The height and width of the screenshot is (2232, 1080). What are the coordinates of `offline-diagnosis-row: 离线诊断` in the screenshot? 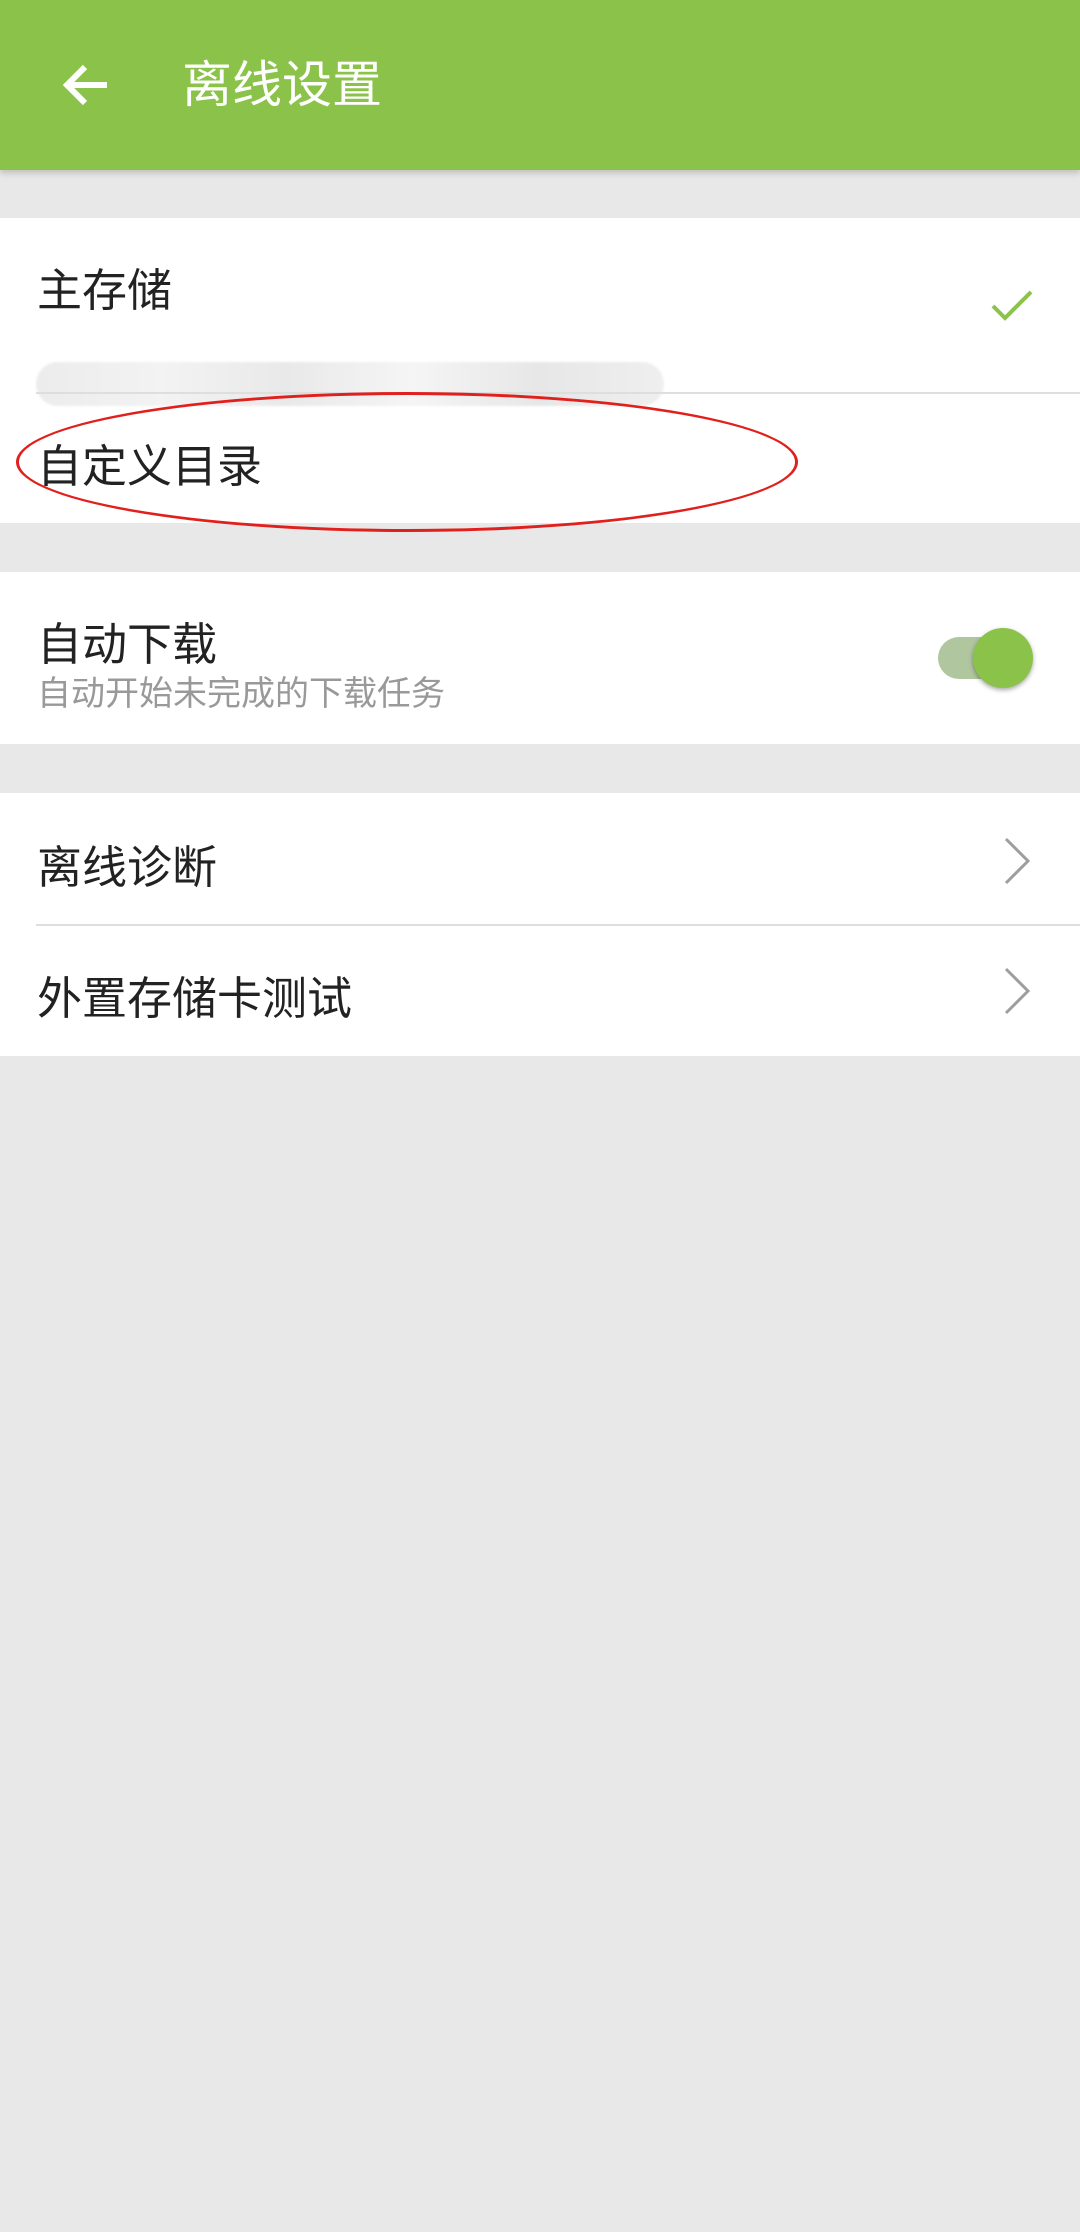 It's located at (540, 858).